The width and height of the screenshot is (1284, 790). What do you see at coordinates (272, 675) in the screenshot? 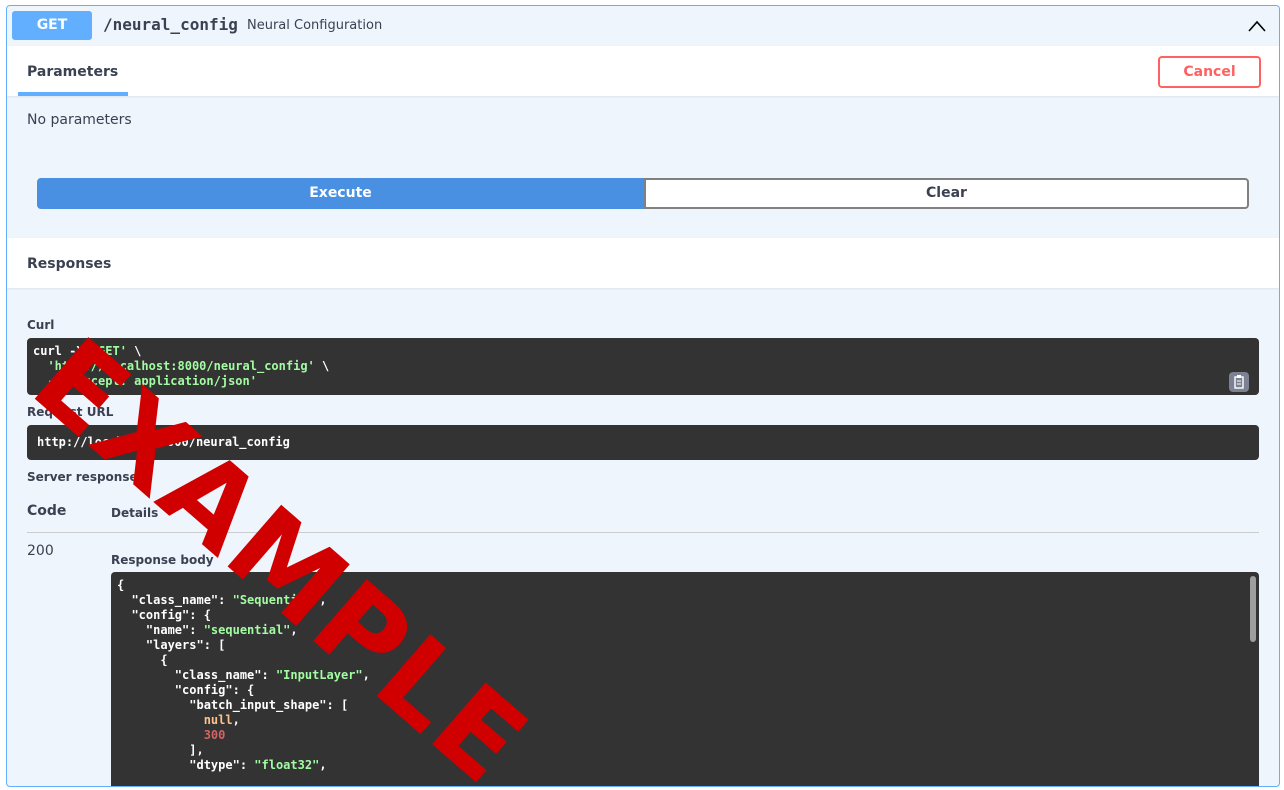
I see `json-line: "class_name": "InputLayer",` at bounding box center [272, 675].